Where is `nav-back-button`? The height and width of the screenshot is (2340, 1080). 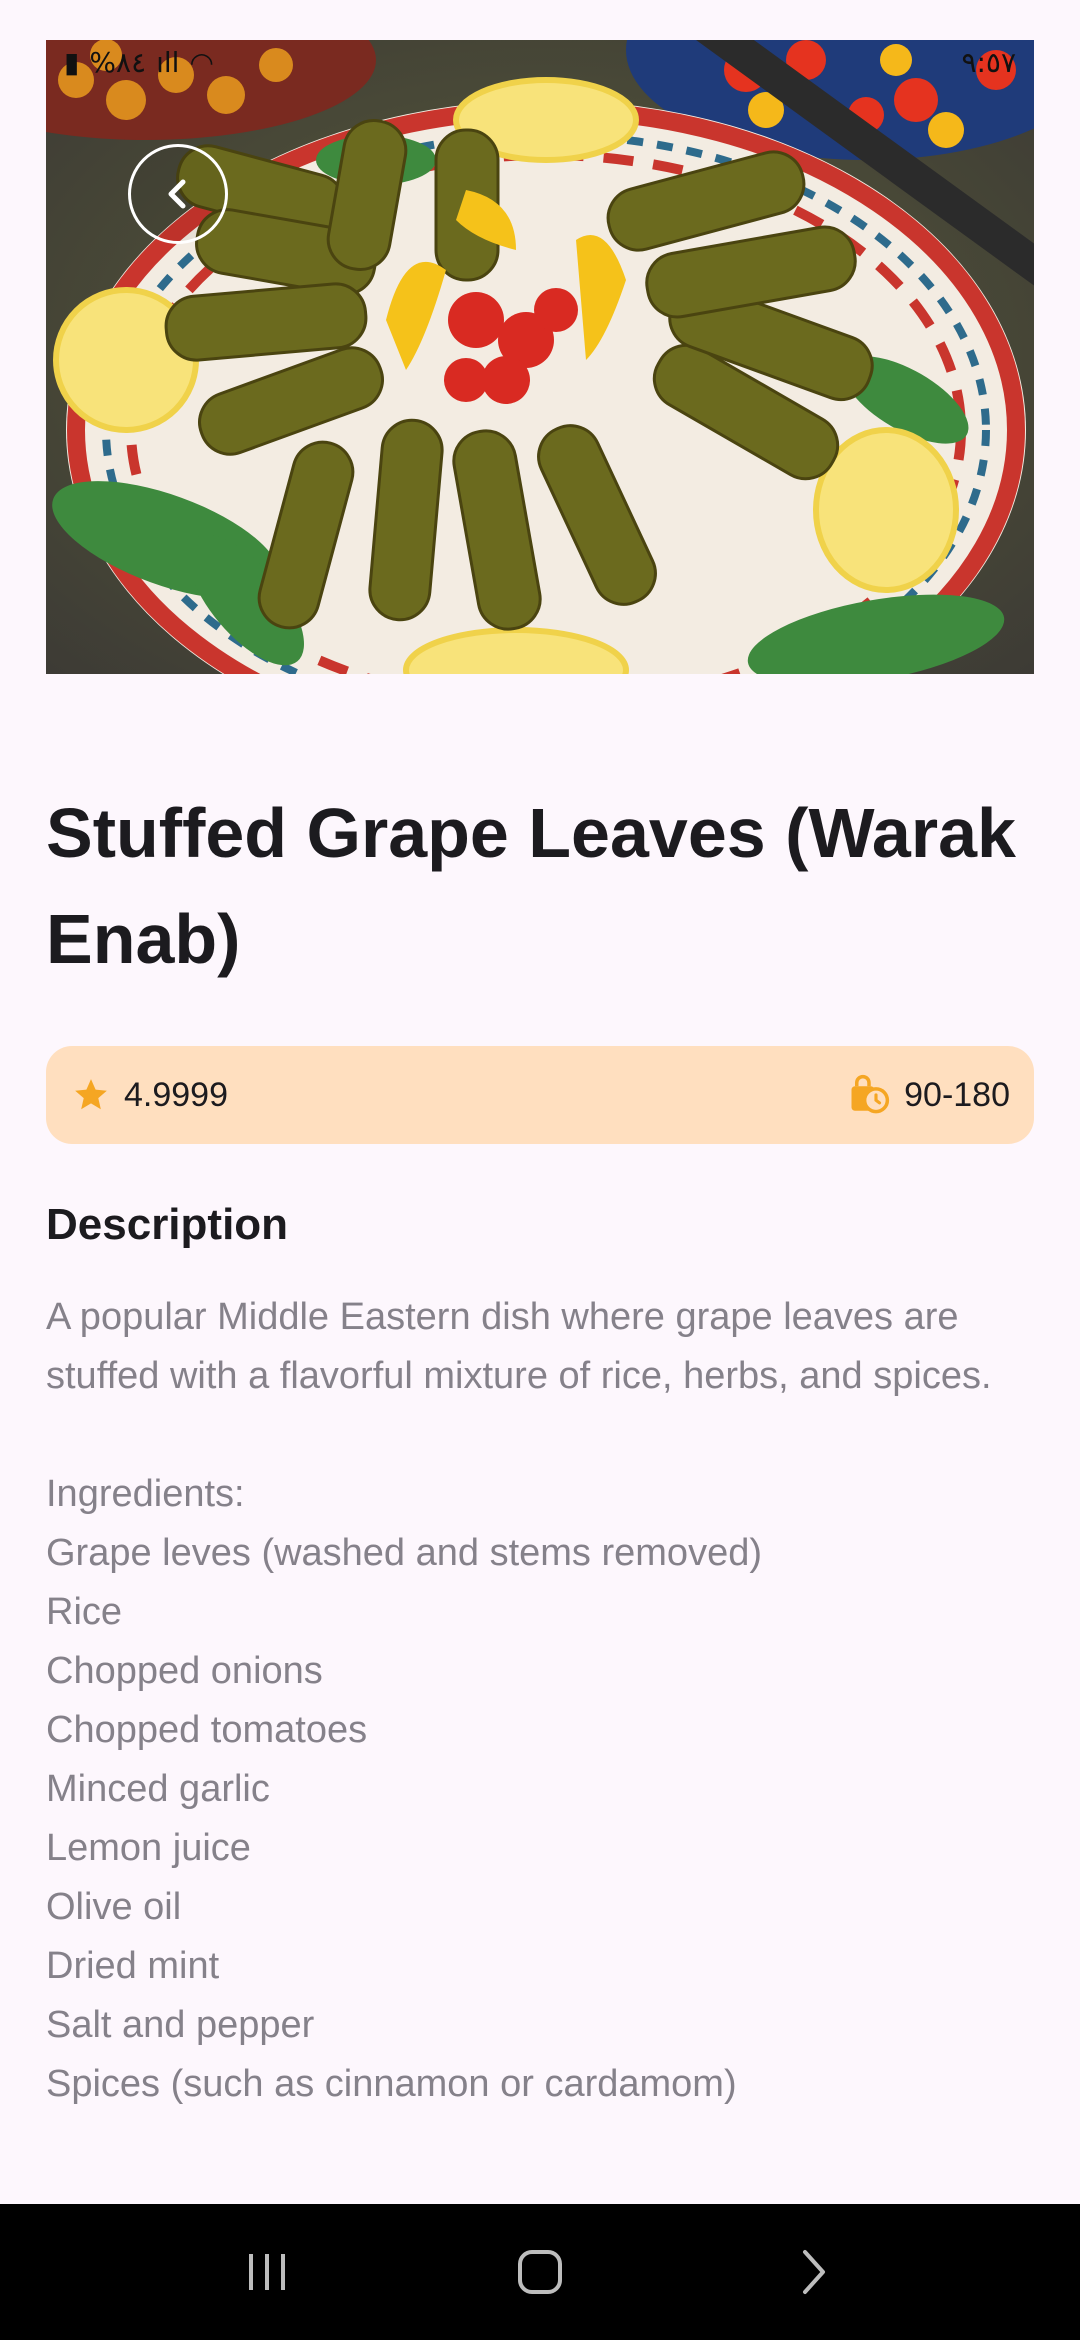
nav-back-button is located at coordinates (813, 2272).